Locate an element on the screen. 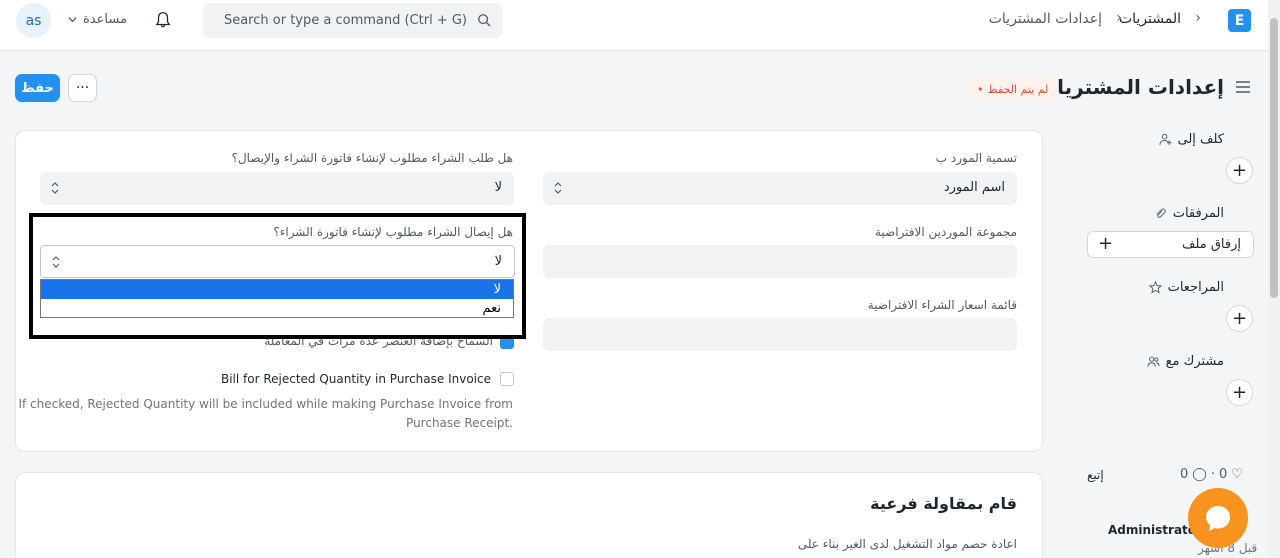 The width and height of the screenshot is (1280, 558). save-button: حفظ is located at coordinates (37, 88).